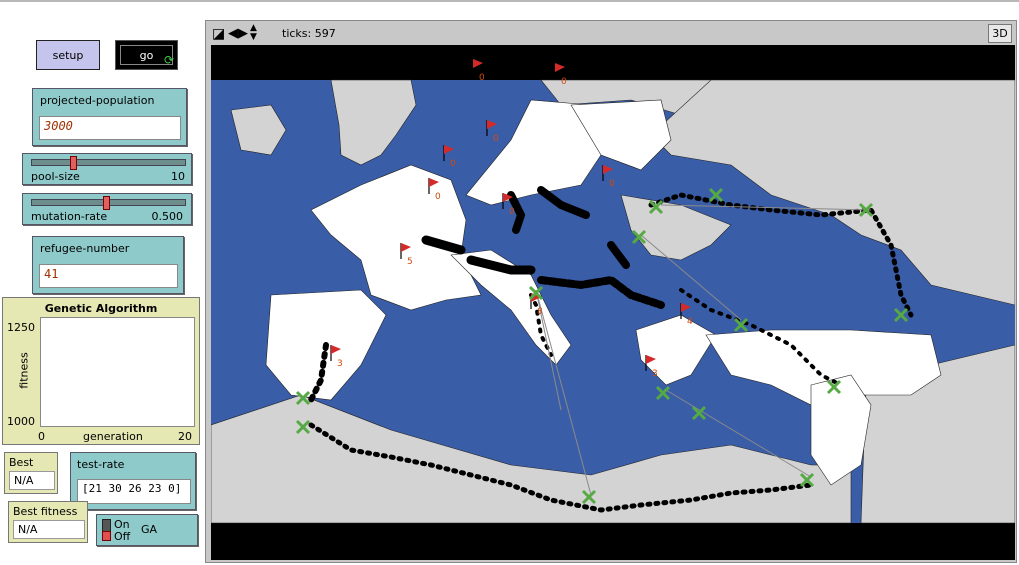 The width and height of the screenshot is (1019, 565). I want to click on plot-xmin: 0, so click(41, 436).